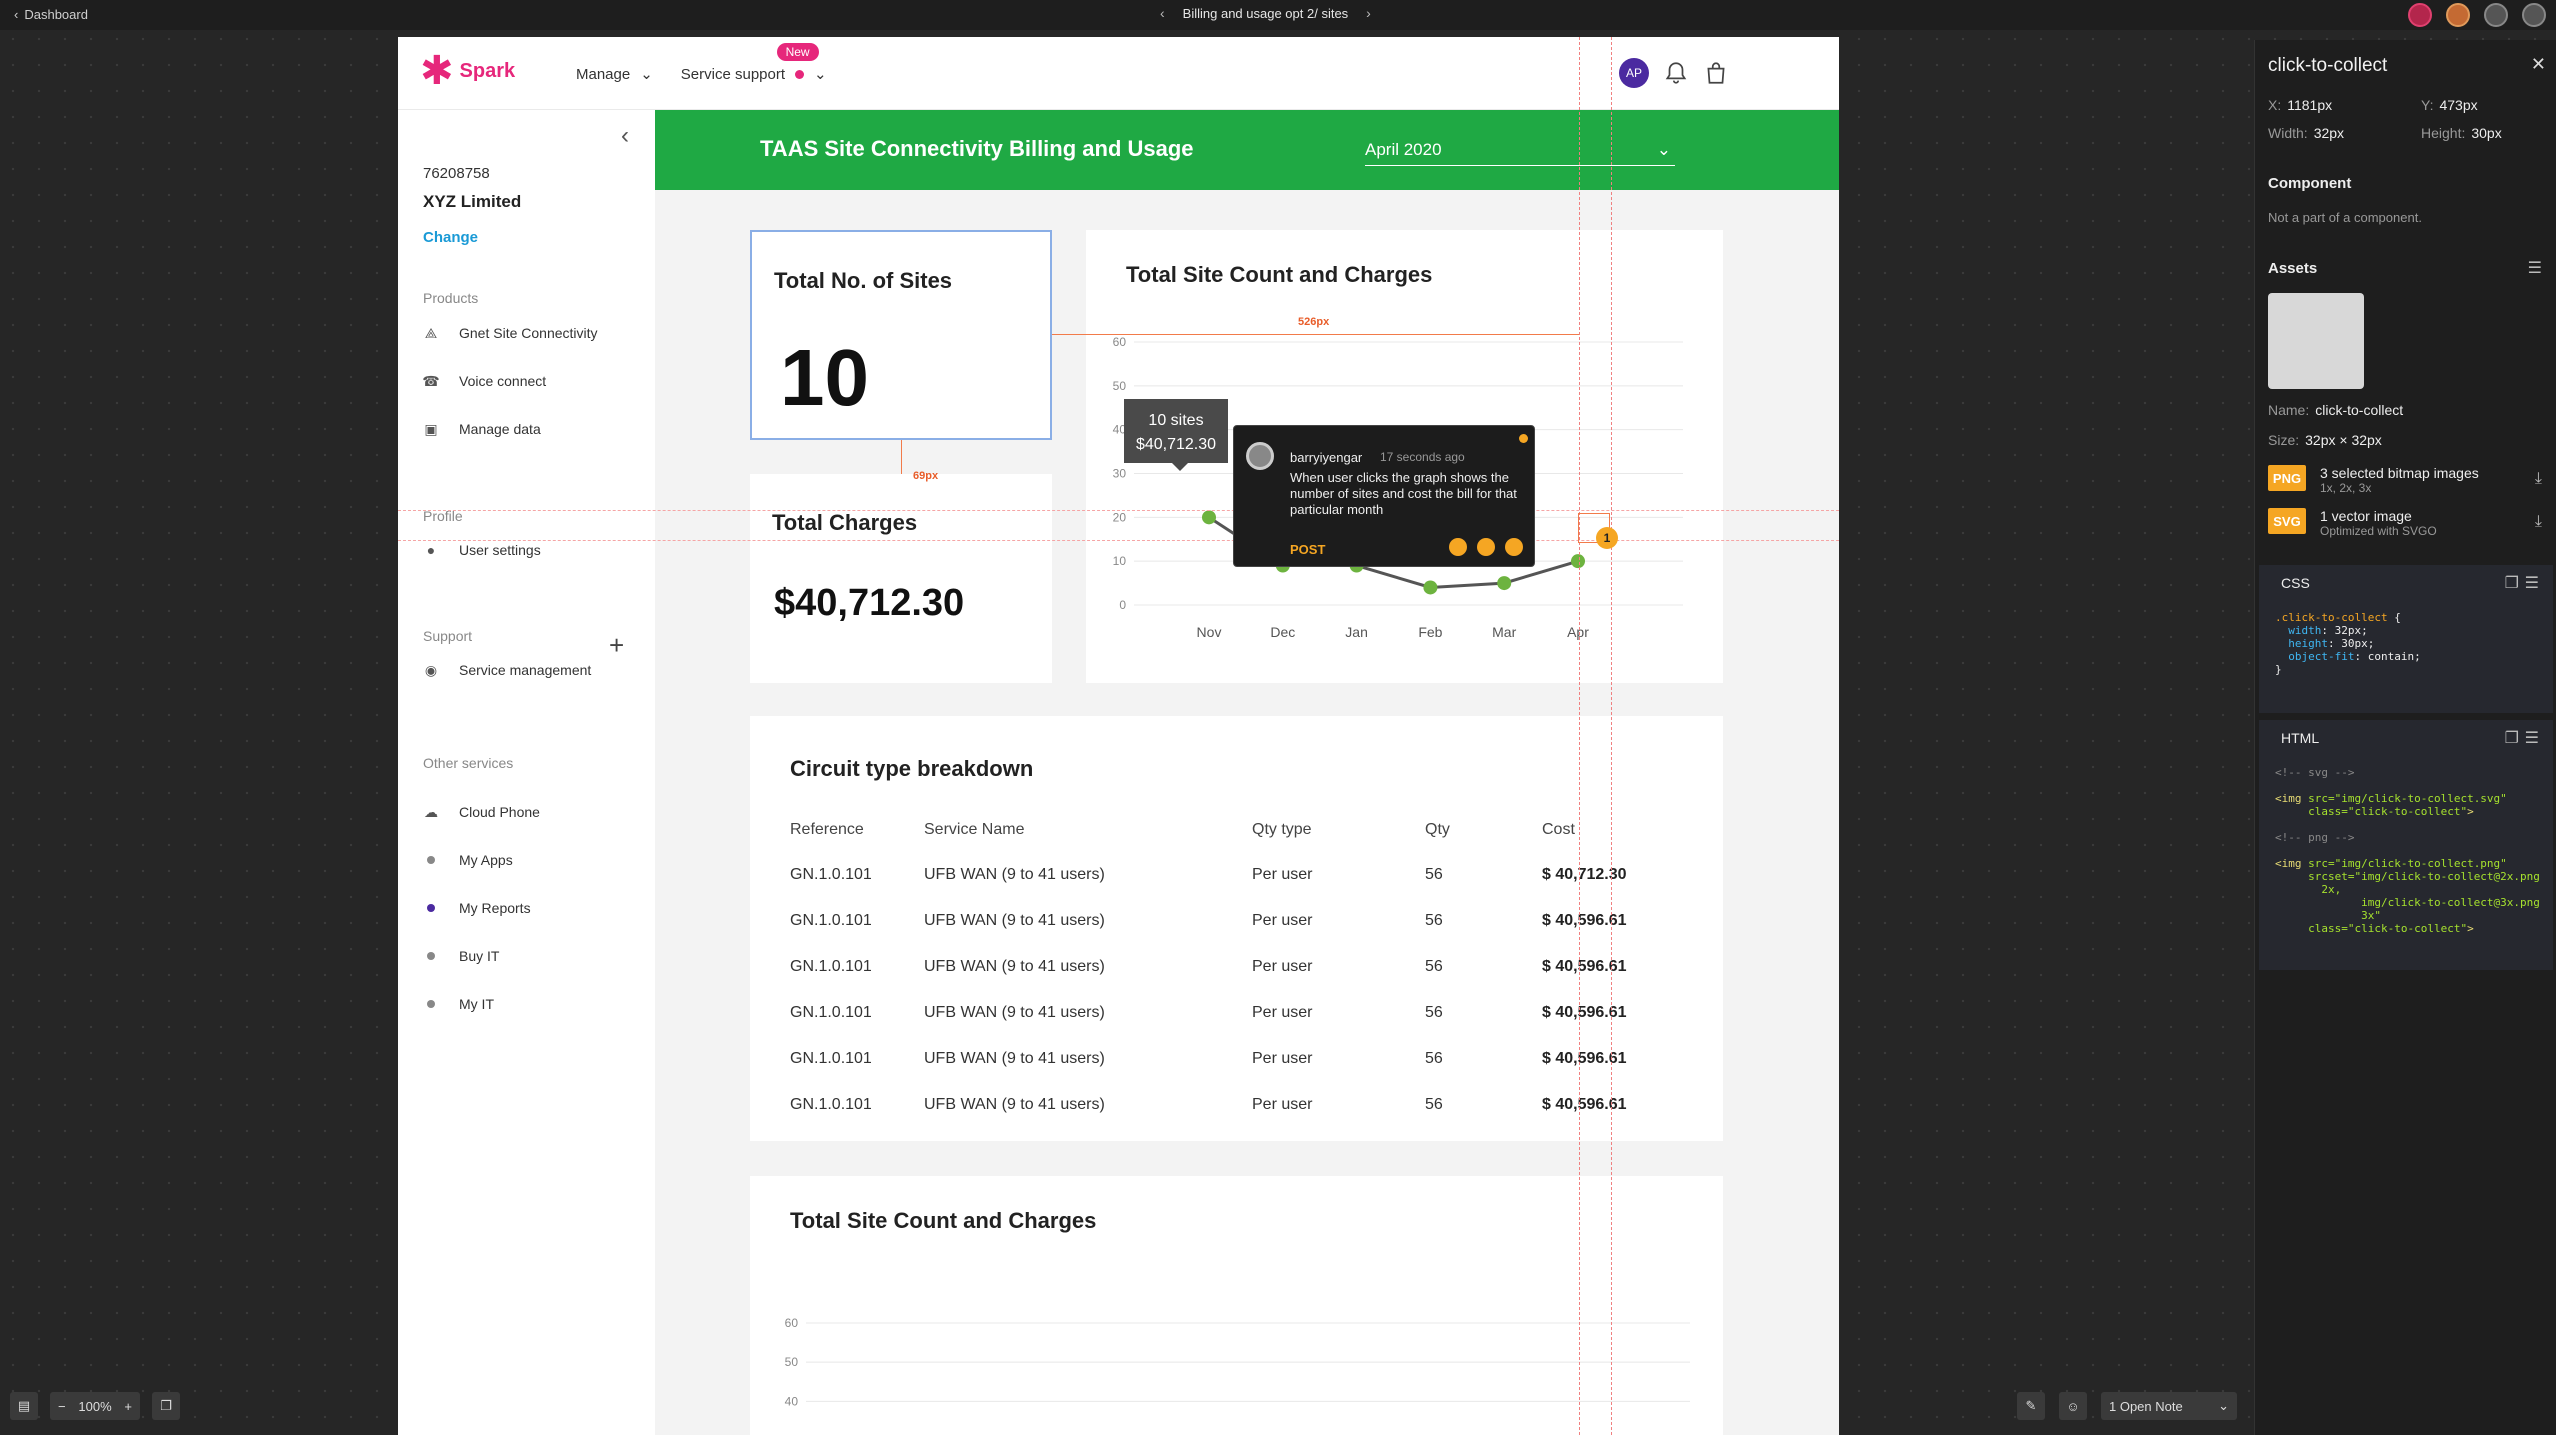  Describe the element at coordinates (1236, 1305) in the screenshot. I see `site-count-chart-2: 60504030` at that location.